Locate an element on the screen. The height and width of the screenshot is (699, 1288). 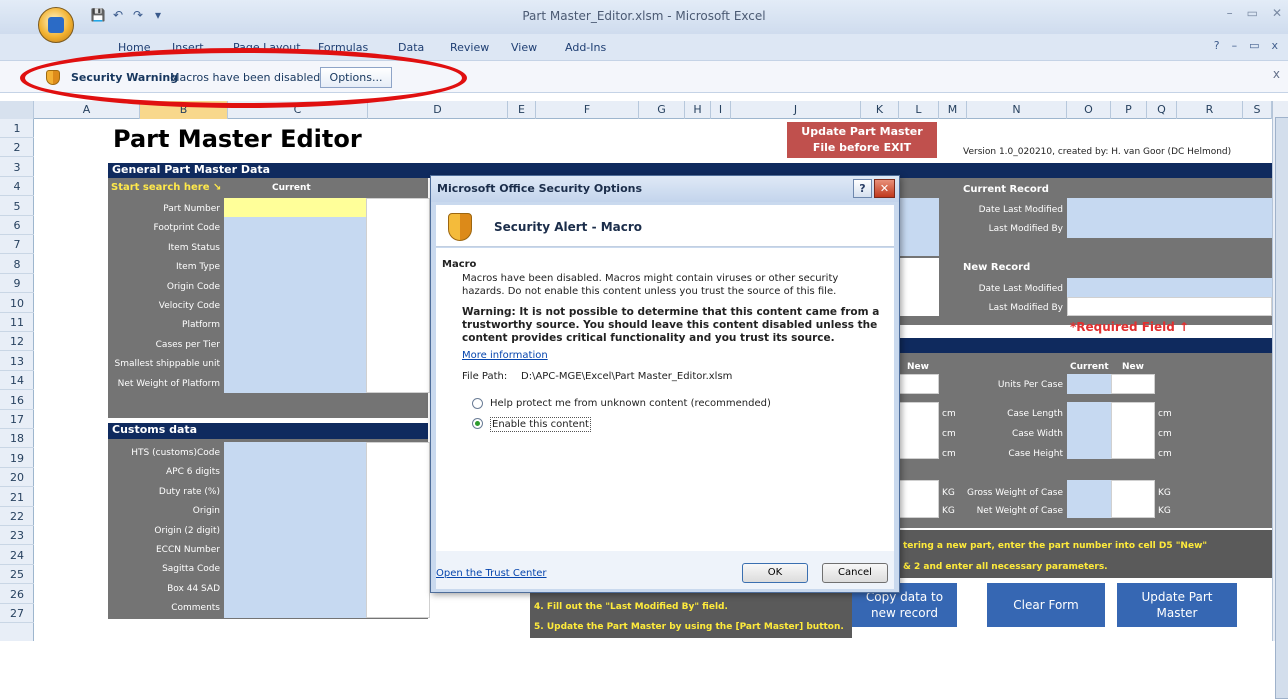
row-header: 12 is located at coordinates (17, 342).